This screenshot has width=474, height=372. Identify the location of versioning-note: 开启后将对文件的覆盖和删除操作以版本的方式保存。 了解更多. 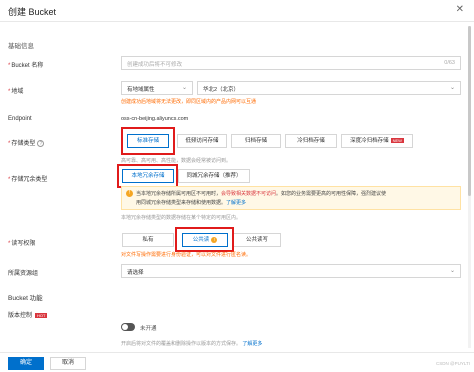
(192, 344).